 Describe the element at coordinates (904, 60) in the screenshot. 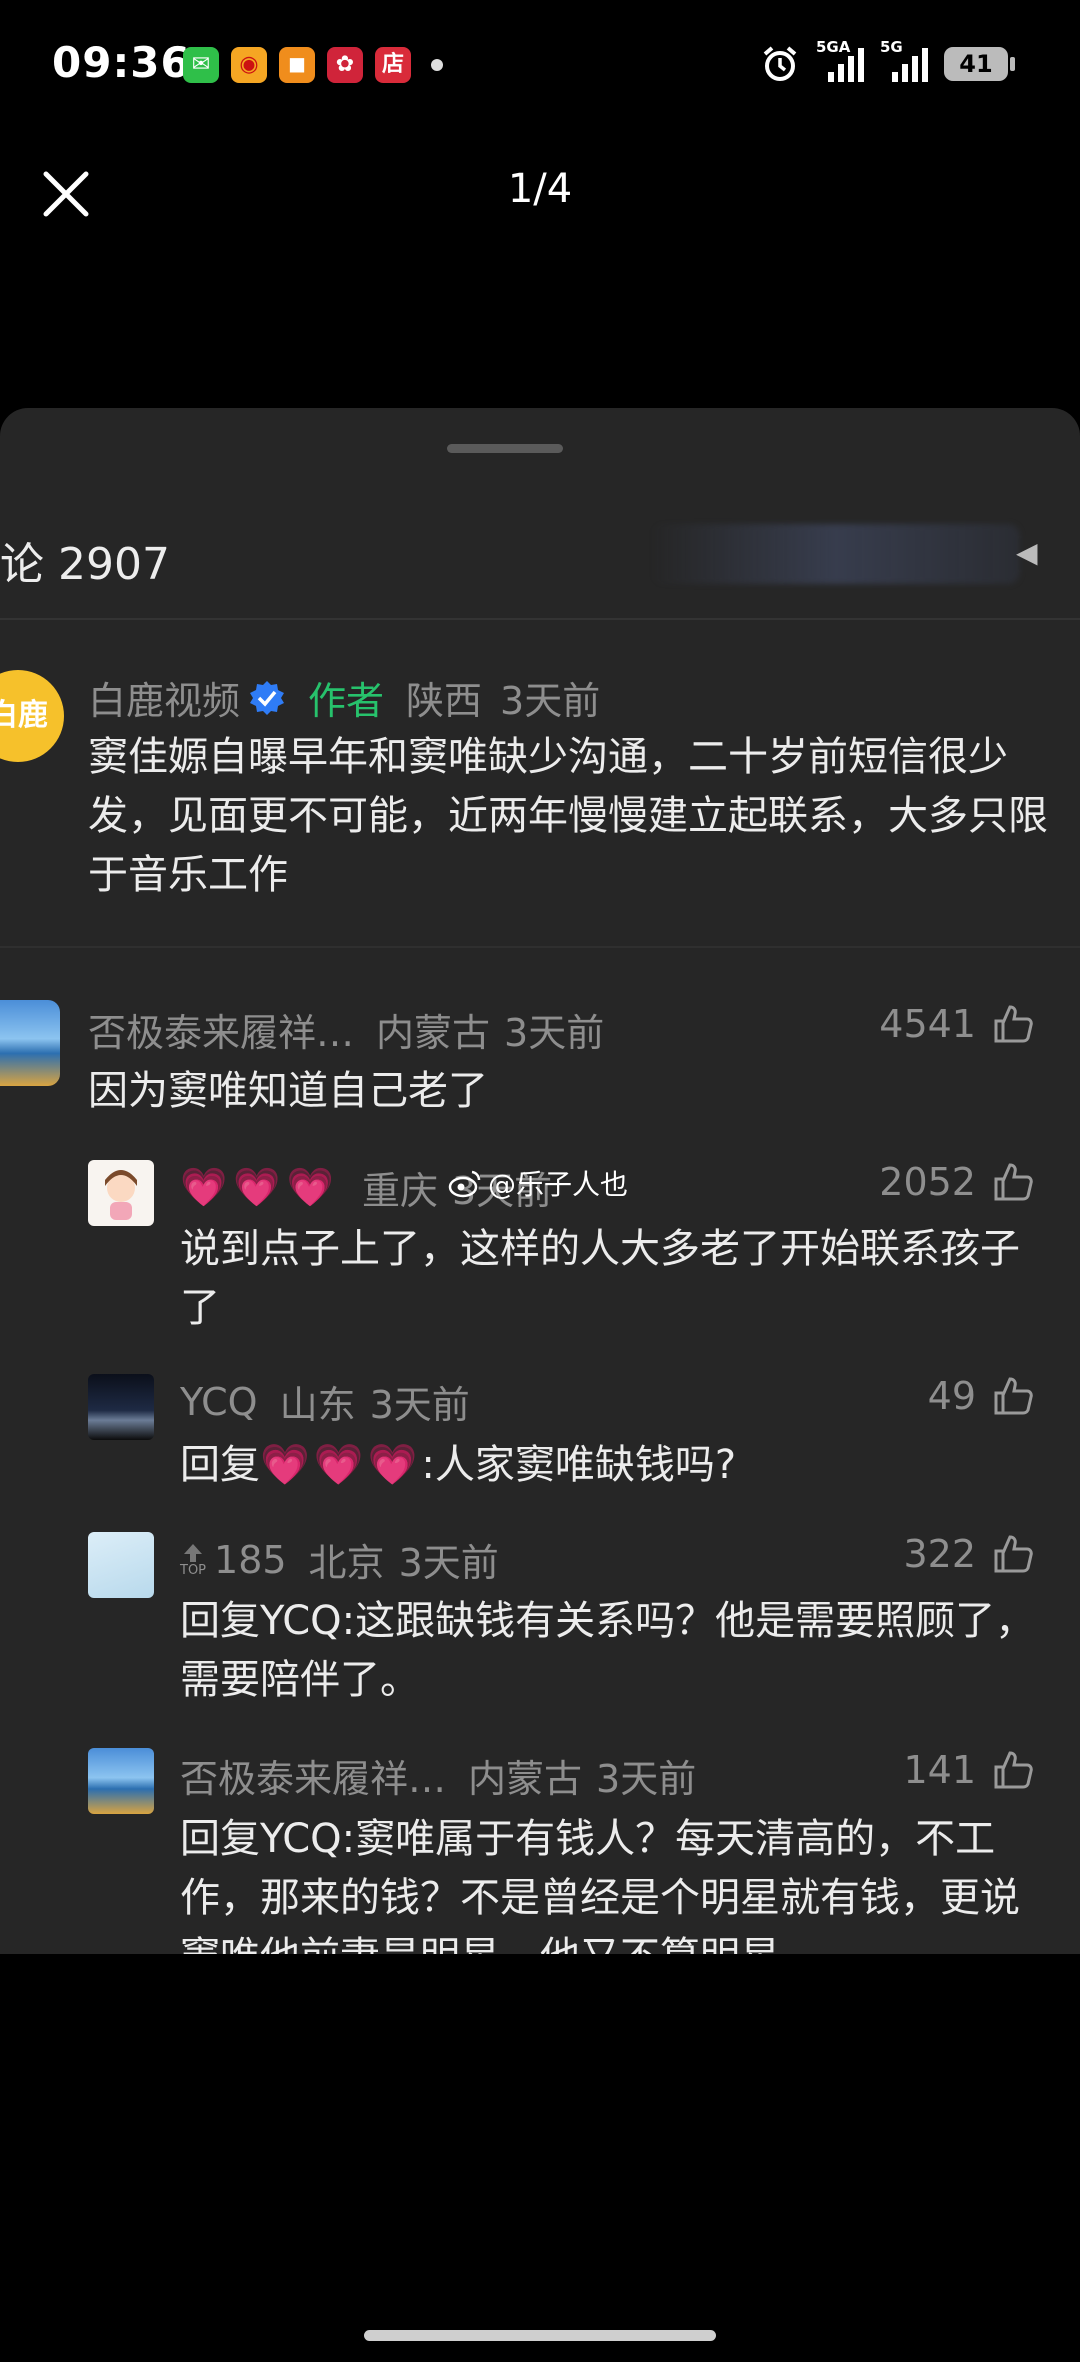

I see `signal-5g-icon: 5G` at that location.